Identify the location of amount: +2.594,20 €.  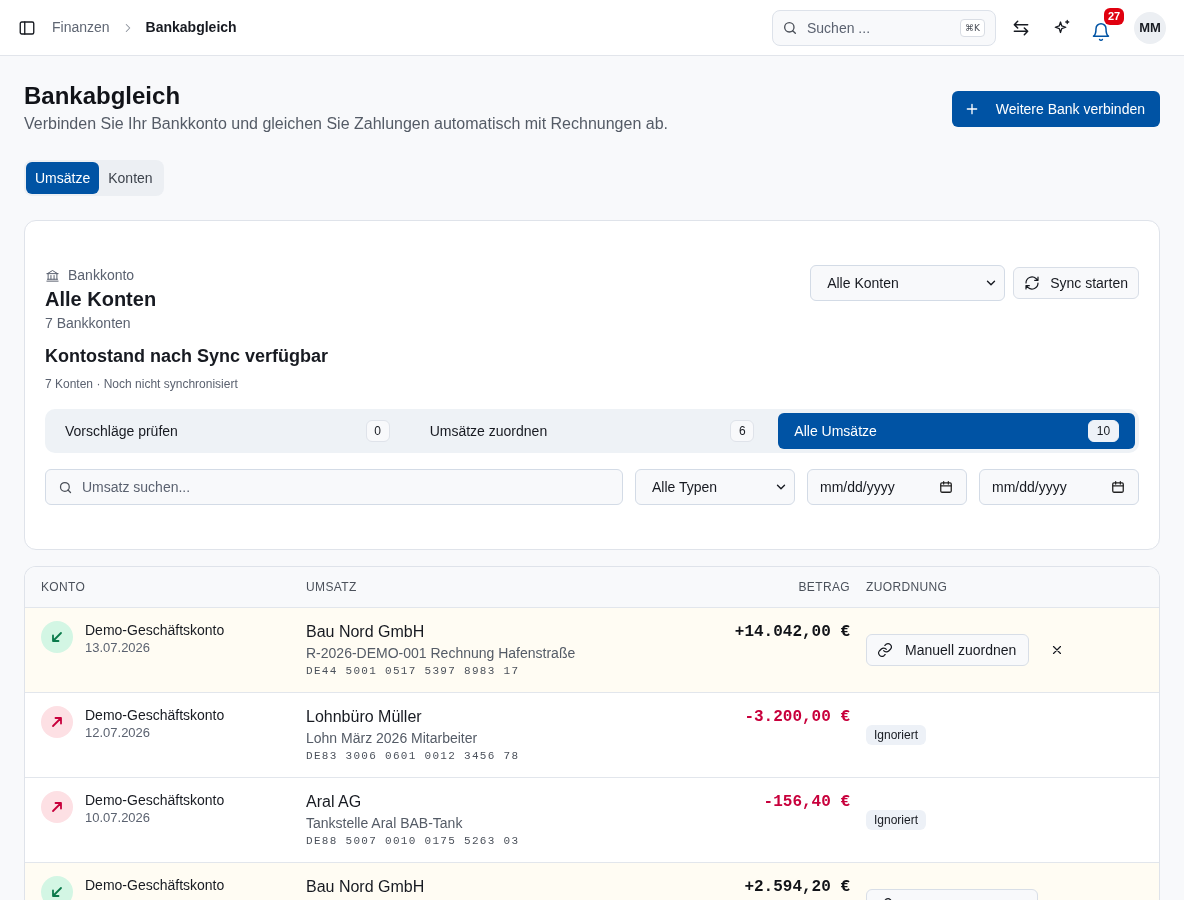
(796, 887).